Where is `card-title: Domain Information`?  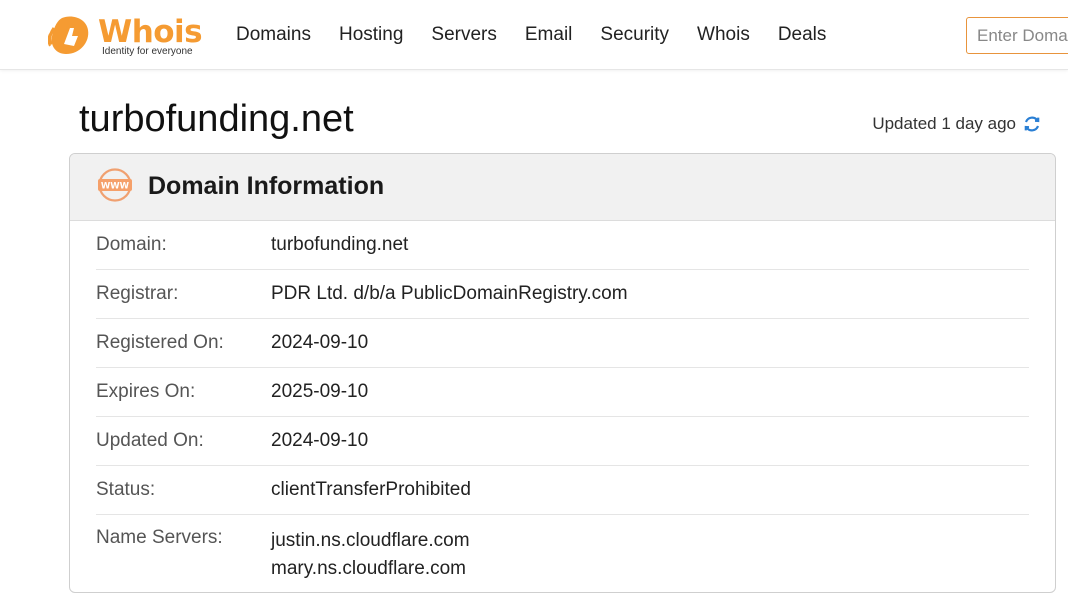 card-title: Domain Information is located at coordinates (266, 186).